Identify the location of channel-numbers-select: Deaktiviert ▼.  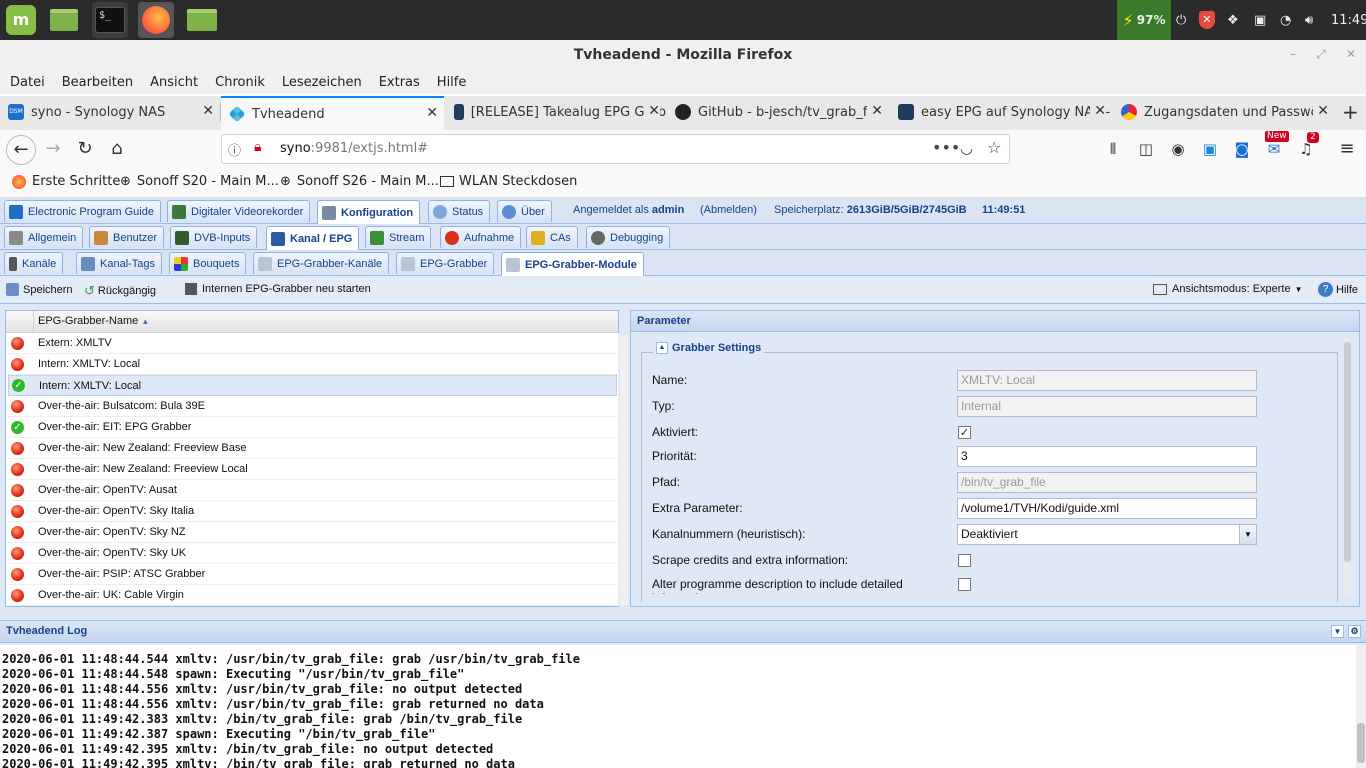
(1107, 534).